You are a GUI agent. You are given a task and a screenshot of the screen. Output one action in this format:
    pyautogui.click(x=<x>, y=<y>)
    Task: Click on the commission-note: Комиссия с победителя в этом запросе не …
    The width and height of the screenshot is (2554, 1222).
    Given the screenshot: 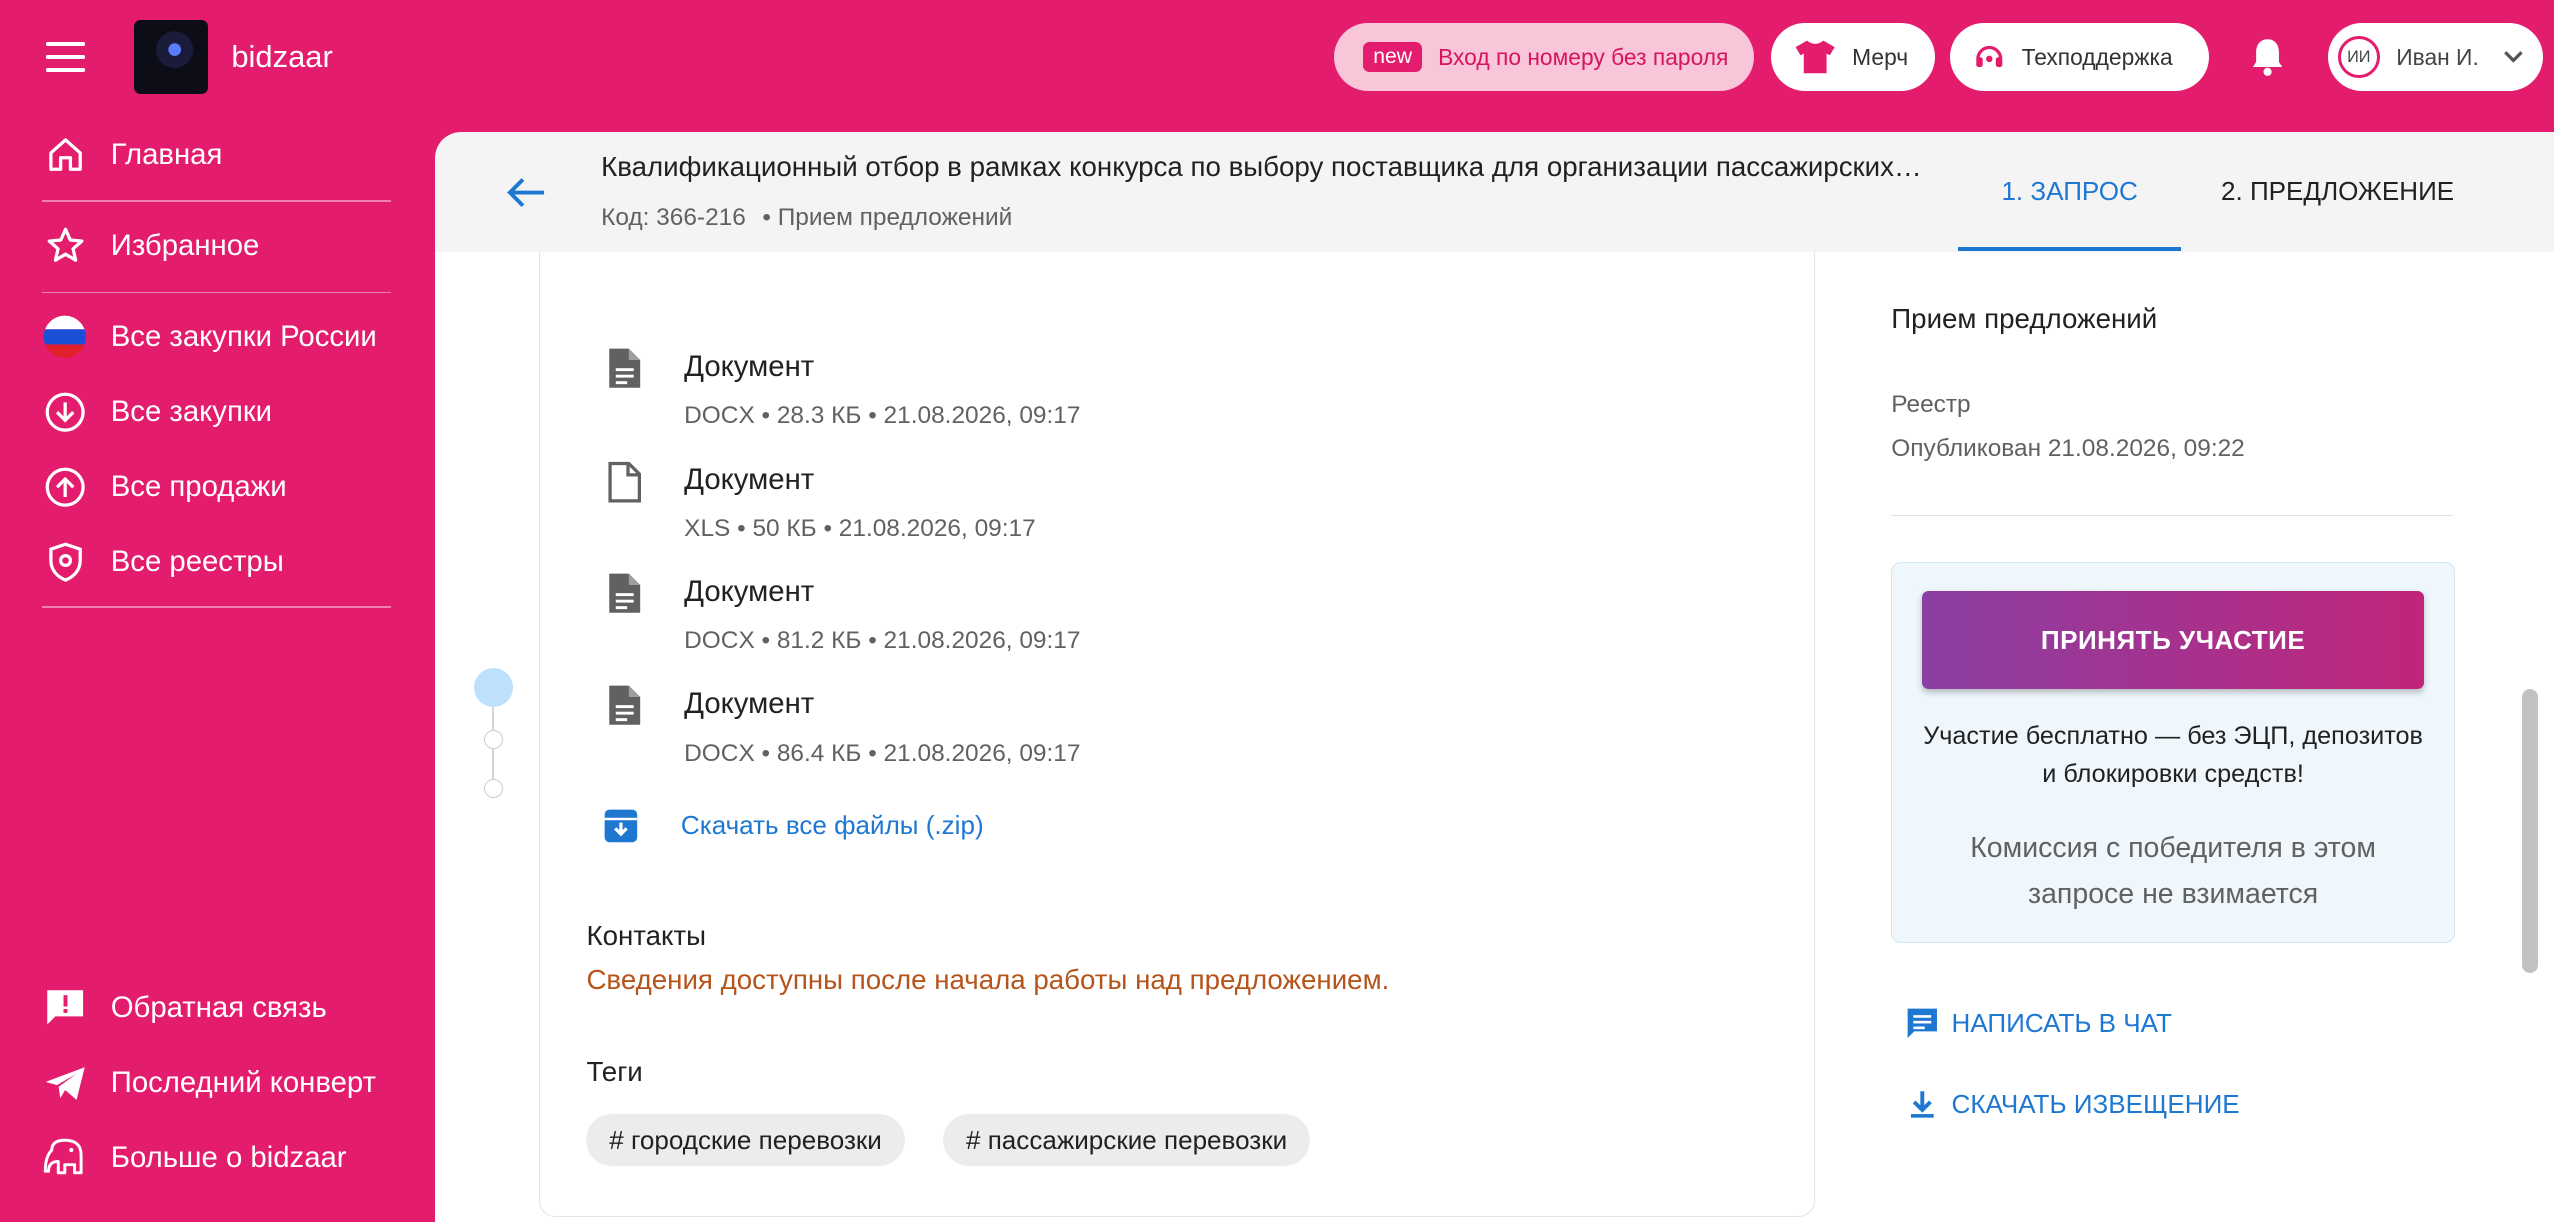 What is the action you would take?
    pyautogui.click(x=2173, y=870)
    